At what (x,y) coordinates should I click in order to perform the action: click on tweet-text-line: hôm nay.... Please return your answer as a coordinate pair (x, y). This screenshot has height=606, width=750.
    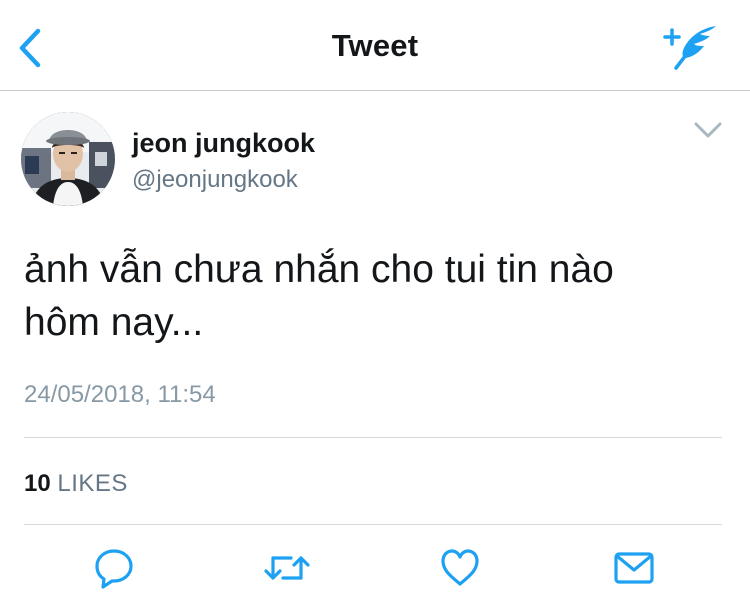
    Looking at the image, I should click on (114, 322).